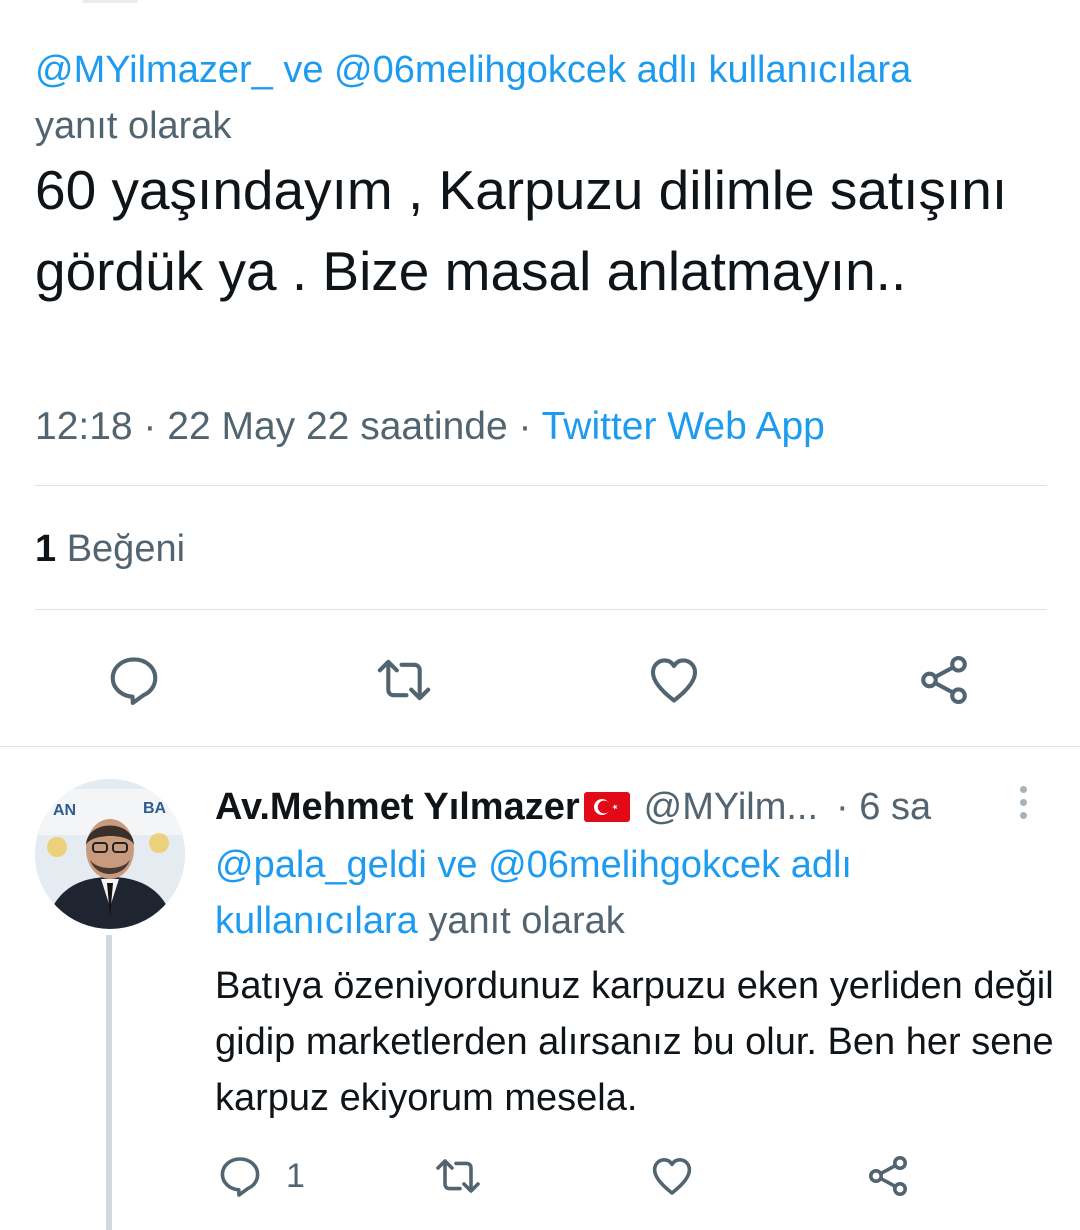 This screenshot has width=1080, height=1230. What do you see at coordinates (321, 865) in the screenshot?
I see `mention-link: @pala_geldi` at bounding box center [321, 865].